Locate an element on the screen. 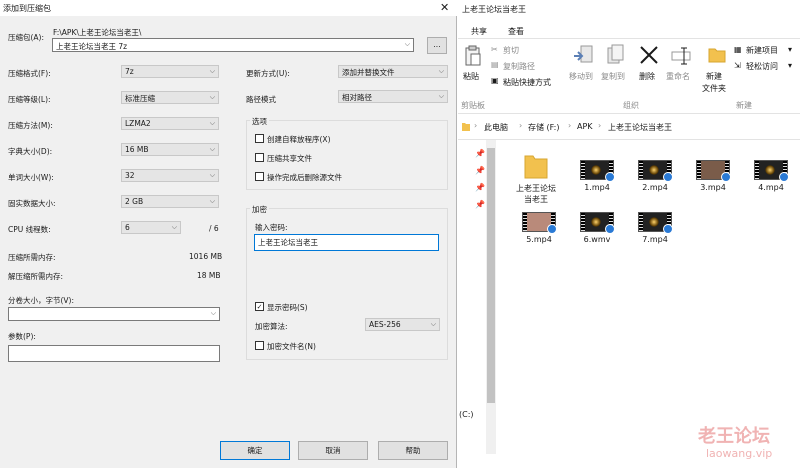  shared-checkbox is located at coordinates (259, 157).